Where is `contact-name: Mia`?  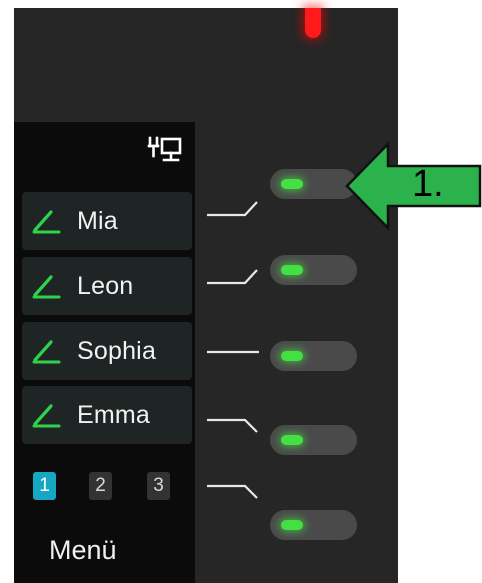
contact-name: Mia is located at coordinates (97, 220).